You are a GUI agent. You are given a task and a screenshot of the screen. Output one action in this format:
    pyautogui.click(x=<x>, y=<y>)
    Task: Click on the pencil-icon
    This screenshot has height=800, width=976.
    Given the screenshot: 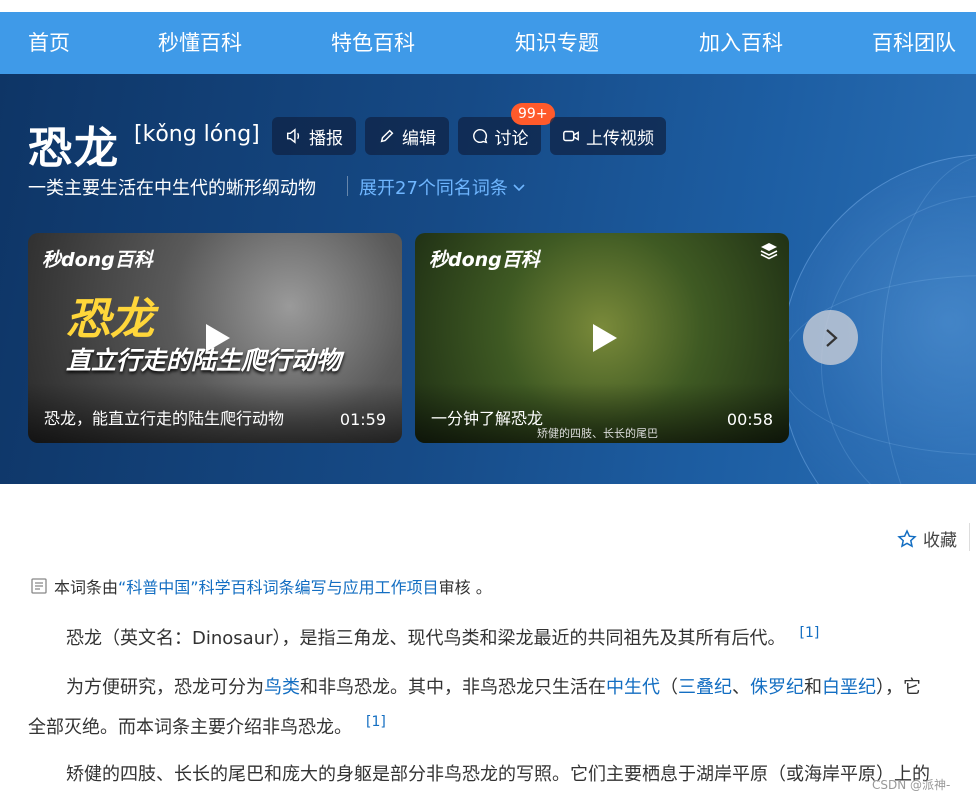 What is the action you would take?
    pyautogui.click(x=387, y=136)
    